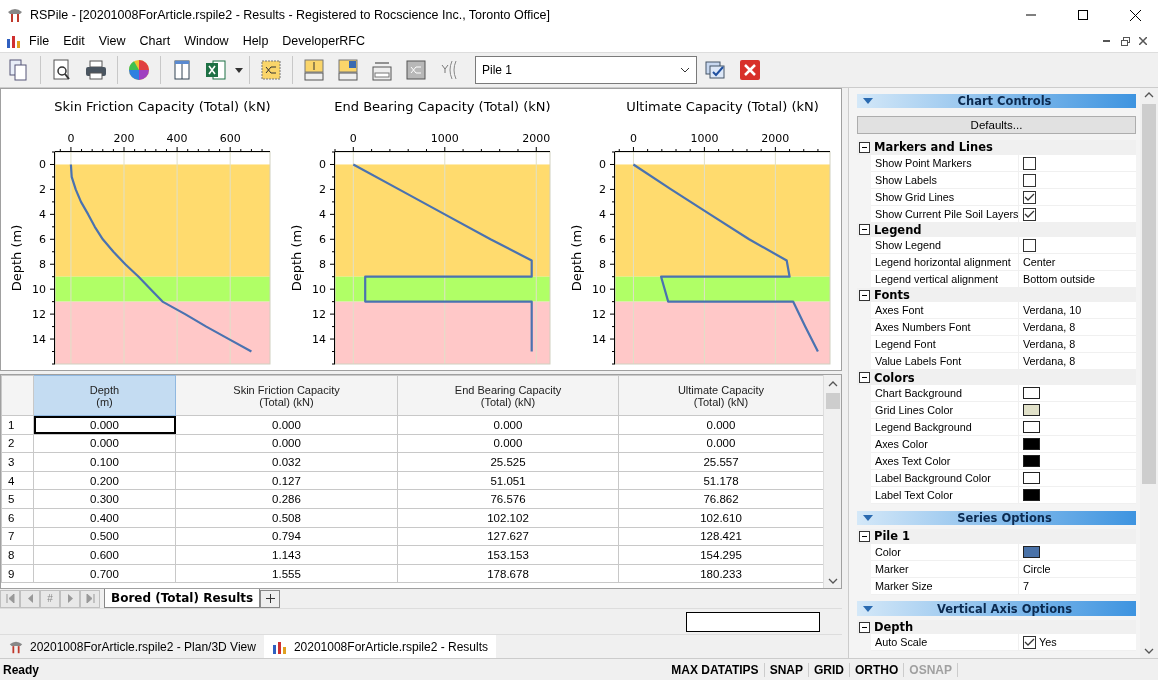  What do you see at coordinates (30, 598) in the screenshot?
I see `previous-icon` at bounding box center [30, 598].